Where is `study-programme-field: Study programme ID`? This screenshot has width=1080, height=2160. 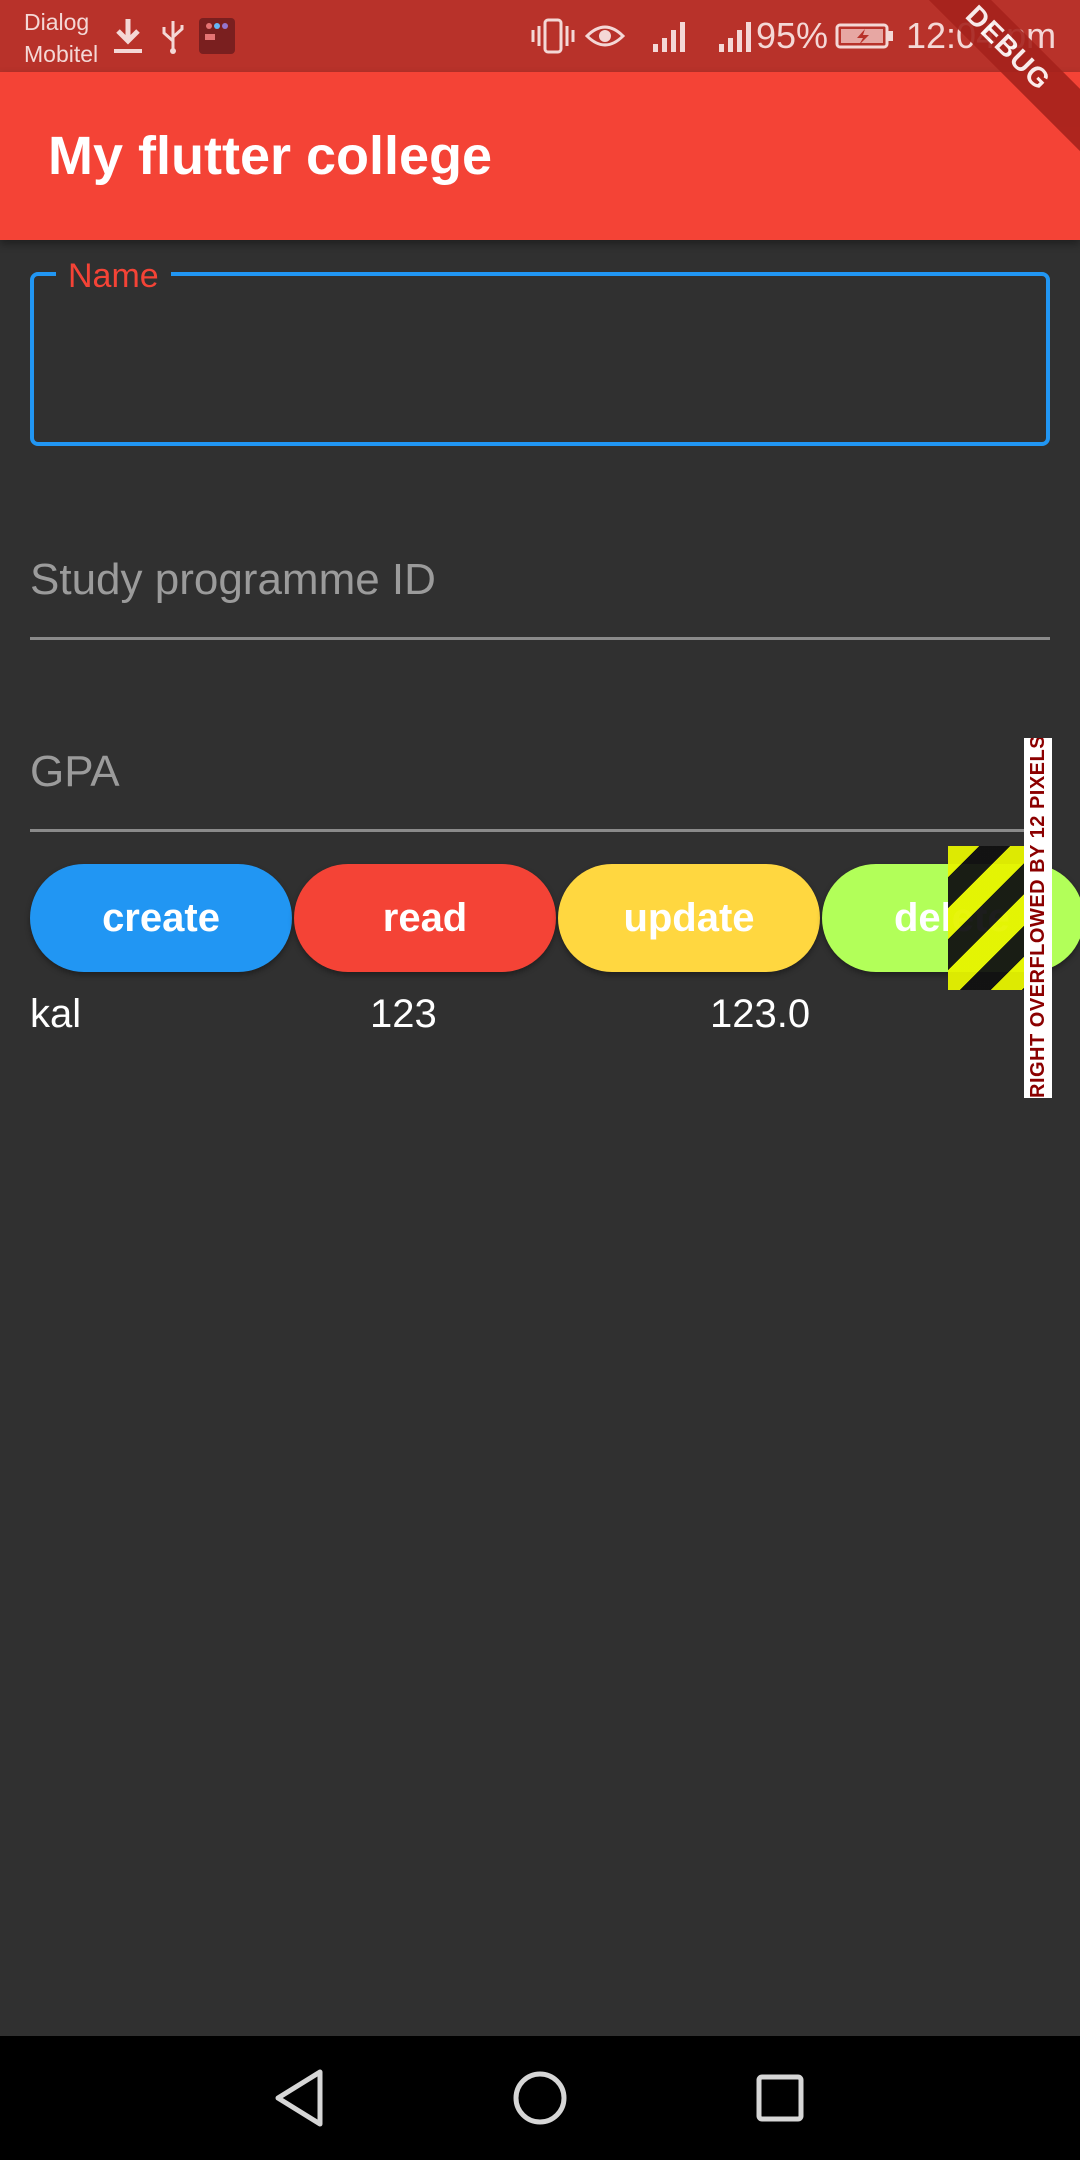 study-programme-field: Study programme ID is located at coordinates (540, 578).